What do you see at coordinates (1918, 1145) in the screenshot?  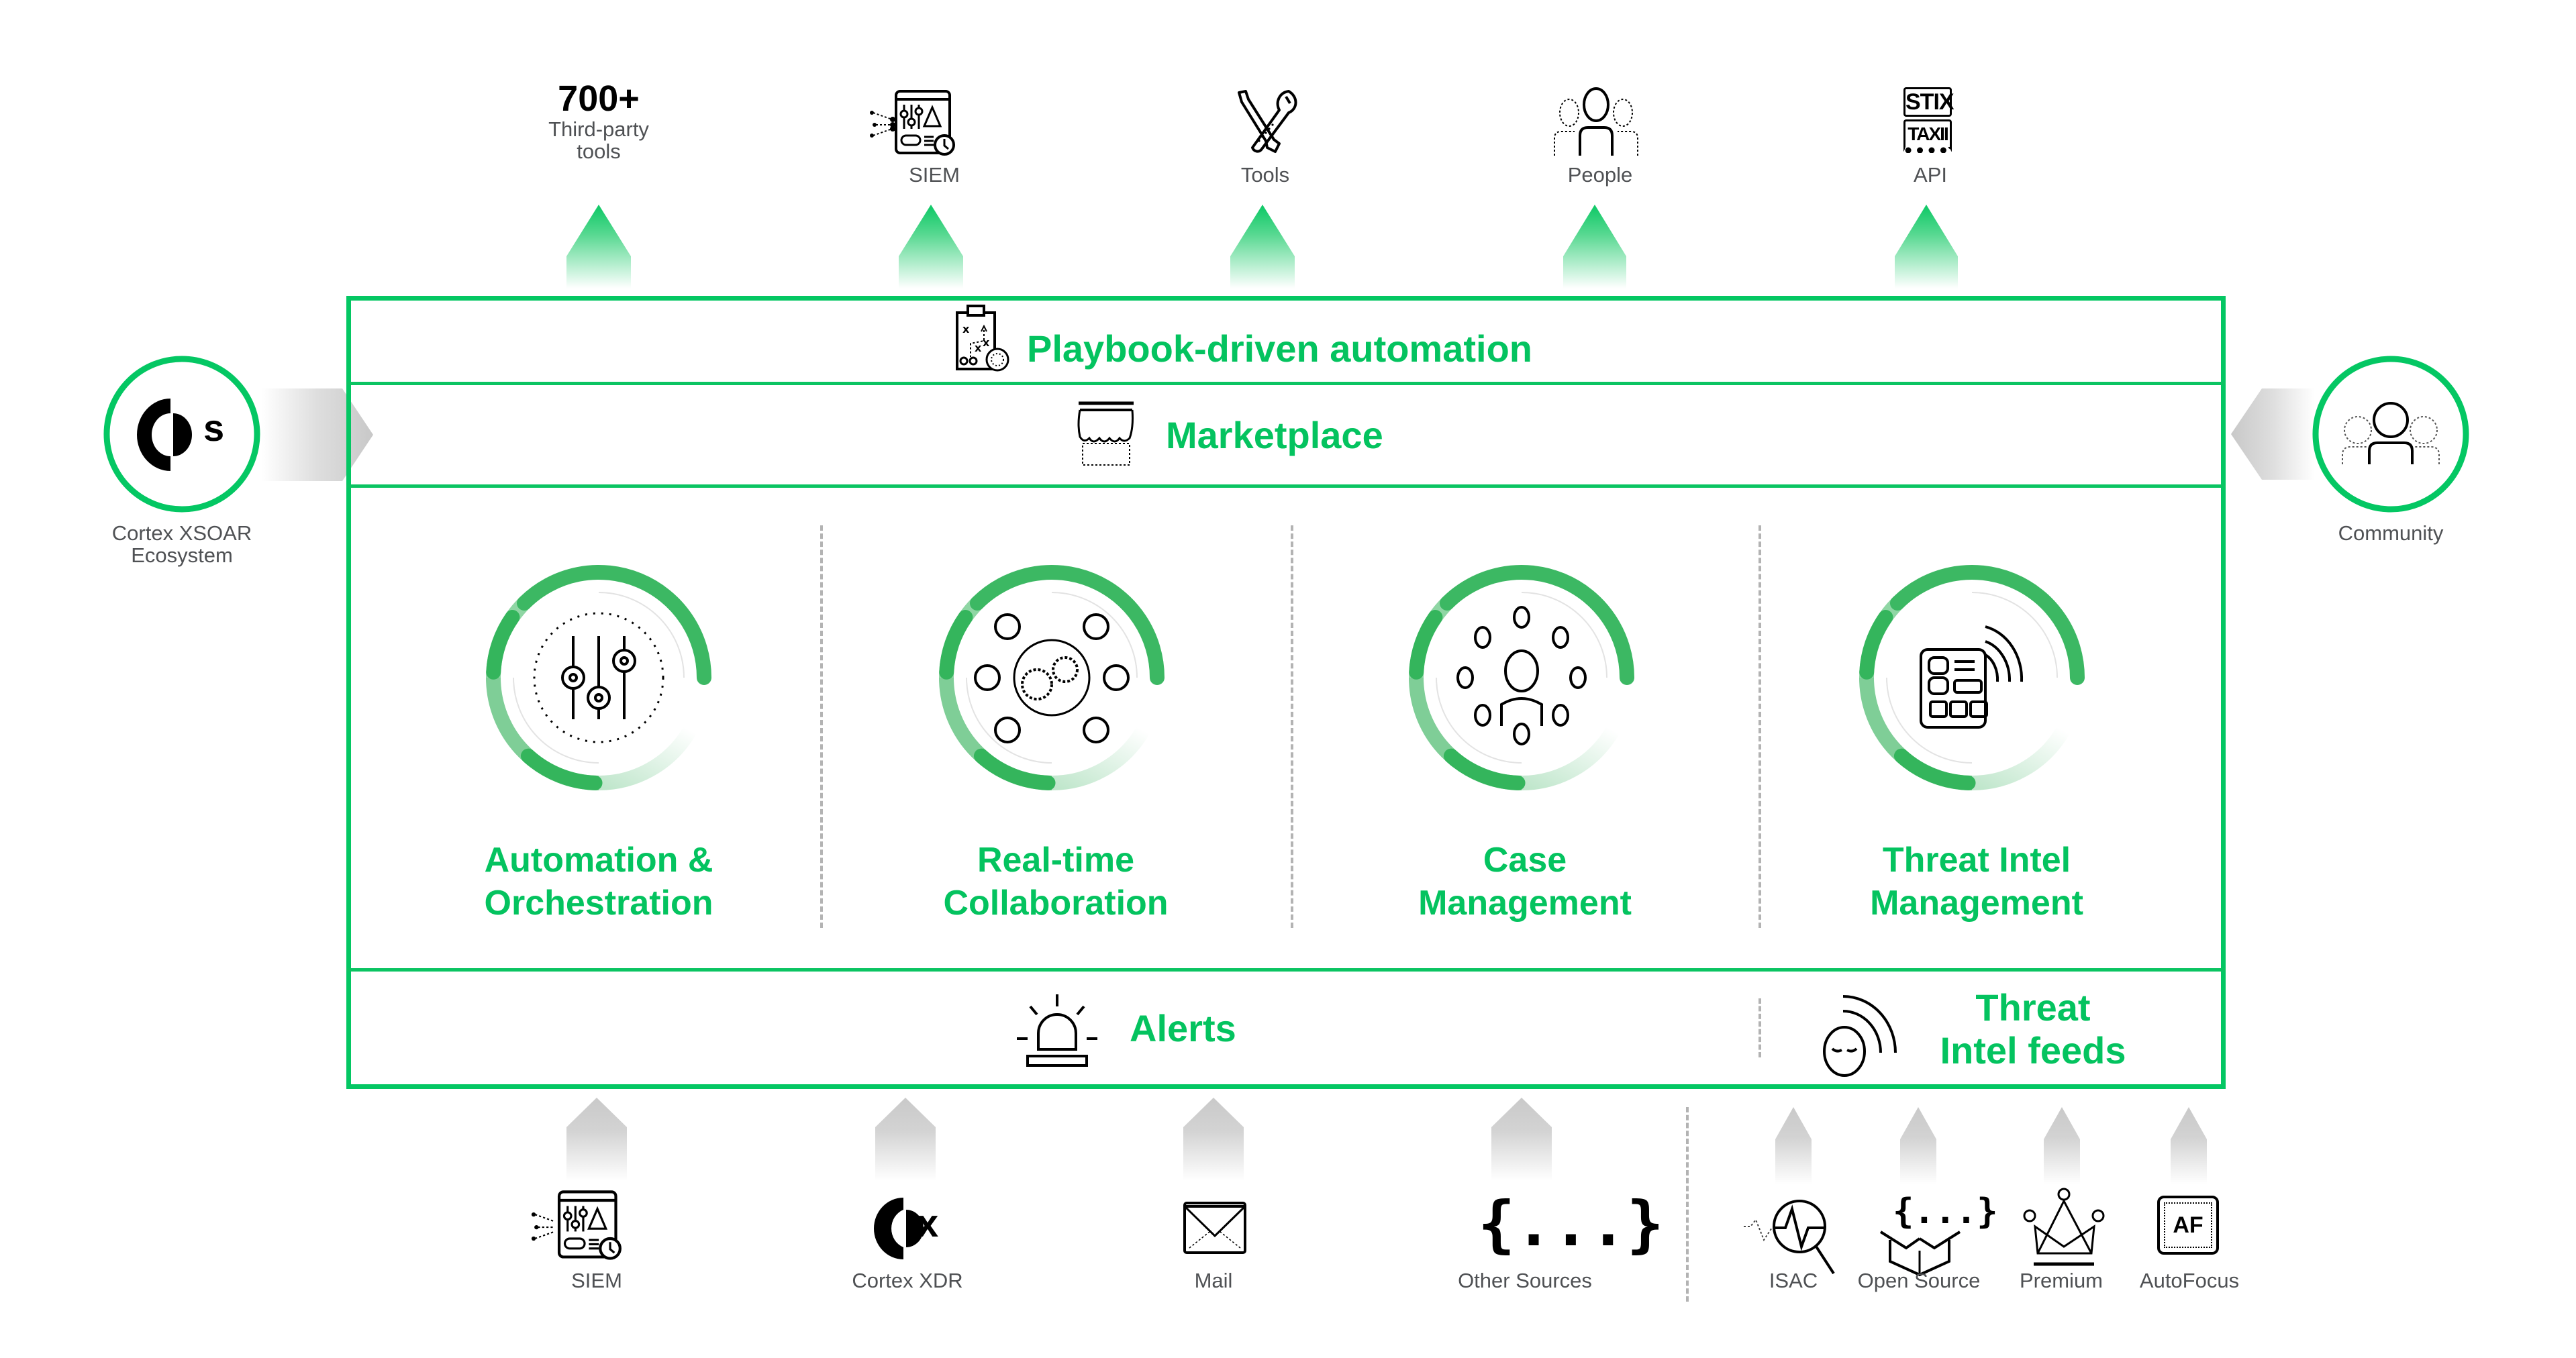 I see `input-arrow-open-source` at bounding box center [1918, 1145].